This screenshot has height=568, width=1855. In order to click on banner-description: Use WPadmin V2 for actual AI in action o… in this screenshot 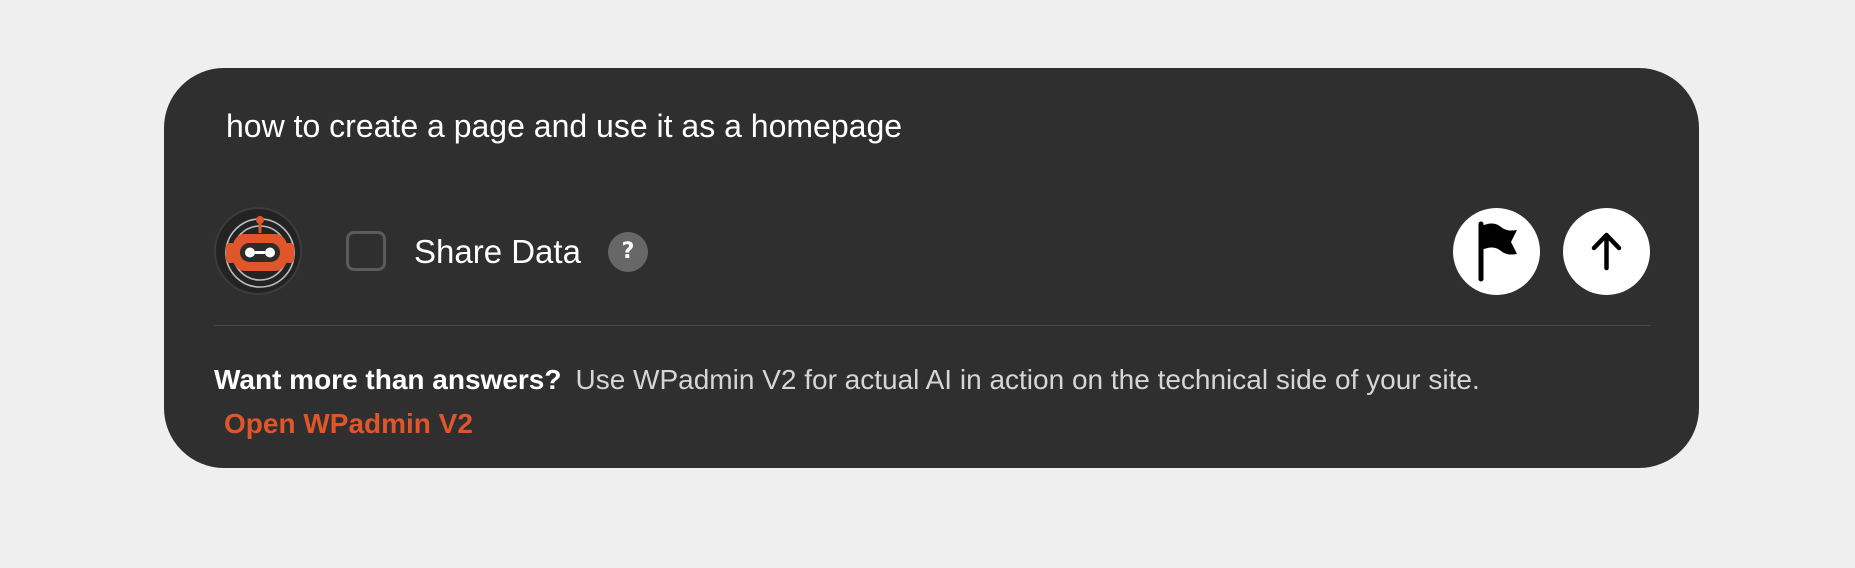, I will do `click(1027, 379)`.